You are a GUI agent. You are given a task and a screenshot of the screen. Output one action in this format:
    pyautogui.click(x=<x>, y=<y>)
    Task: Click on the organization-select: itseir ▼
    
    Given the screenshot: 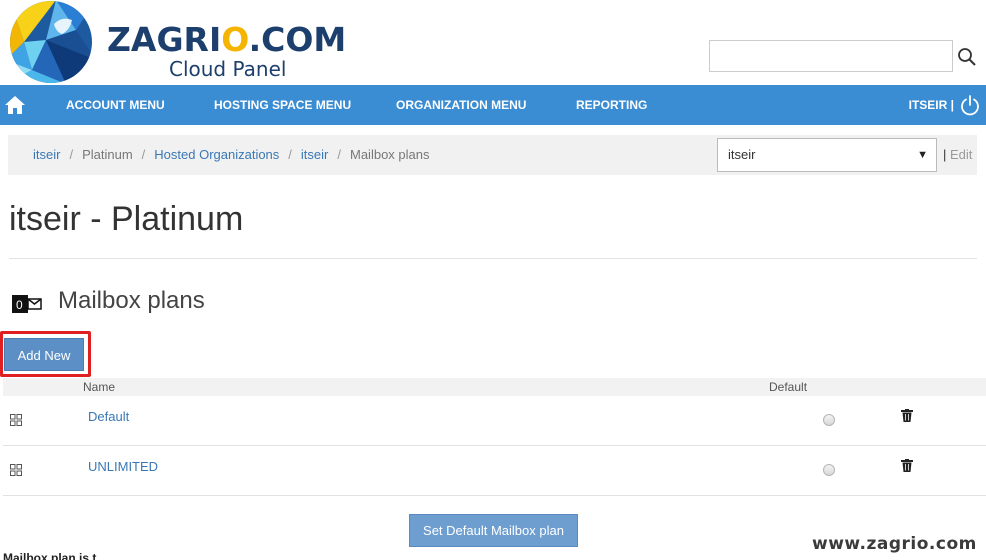 What is the action you would take?
    pyautogui.click(x=827, y=155)
    